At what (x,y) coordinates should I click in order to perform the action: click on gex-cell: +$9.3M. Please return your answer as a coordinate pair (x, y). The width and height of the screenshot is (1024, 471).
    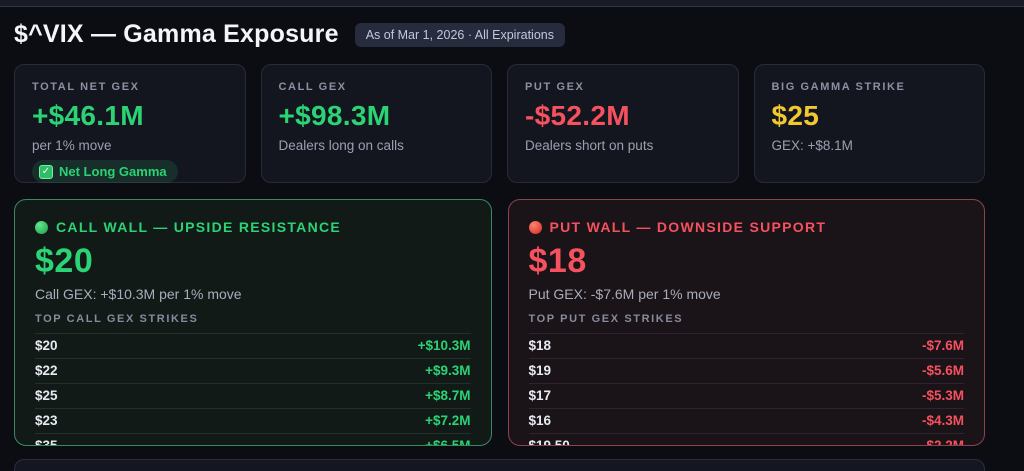
    Looking at the image, I should click on (448, 370).